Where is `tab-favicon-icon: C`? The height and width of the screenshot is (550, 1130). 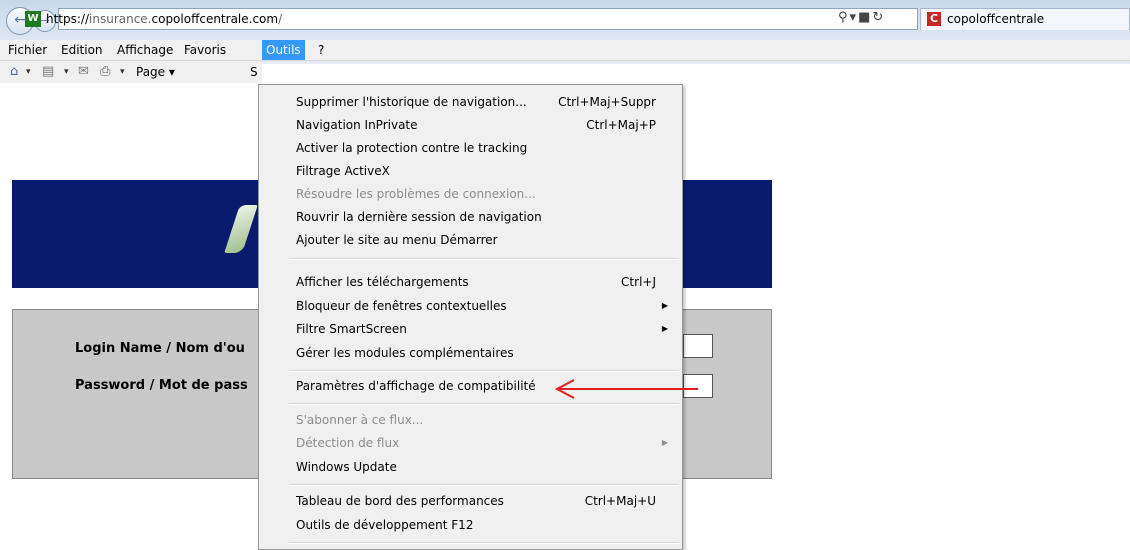
tab-favicon-icon: C is located at coordinates (934, 19).